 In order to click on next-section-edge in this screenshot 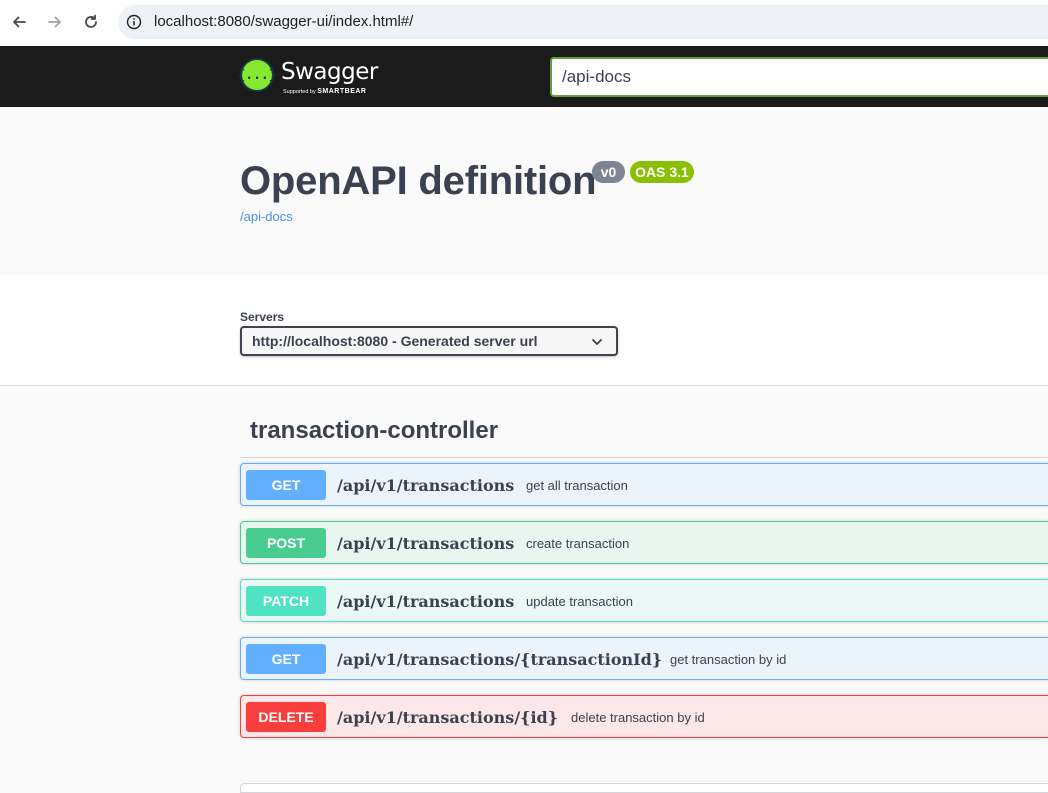, I will do `click(644, 788)`.